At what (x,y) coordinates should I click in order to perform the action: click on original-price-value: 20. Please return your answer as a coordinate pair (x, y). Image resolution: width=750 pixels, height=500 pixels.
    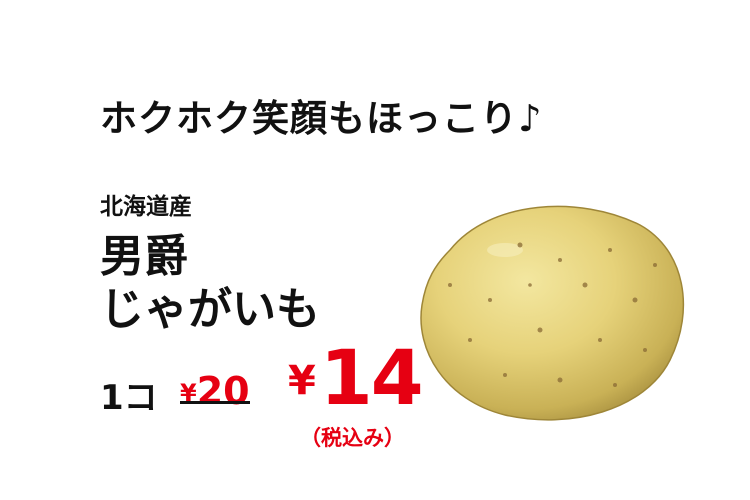
    Looking at the image, I should click on (223, 391).